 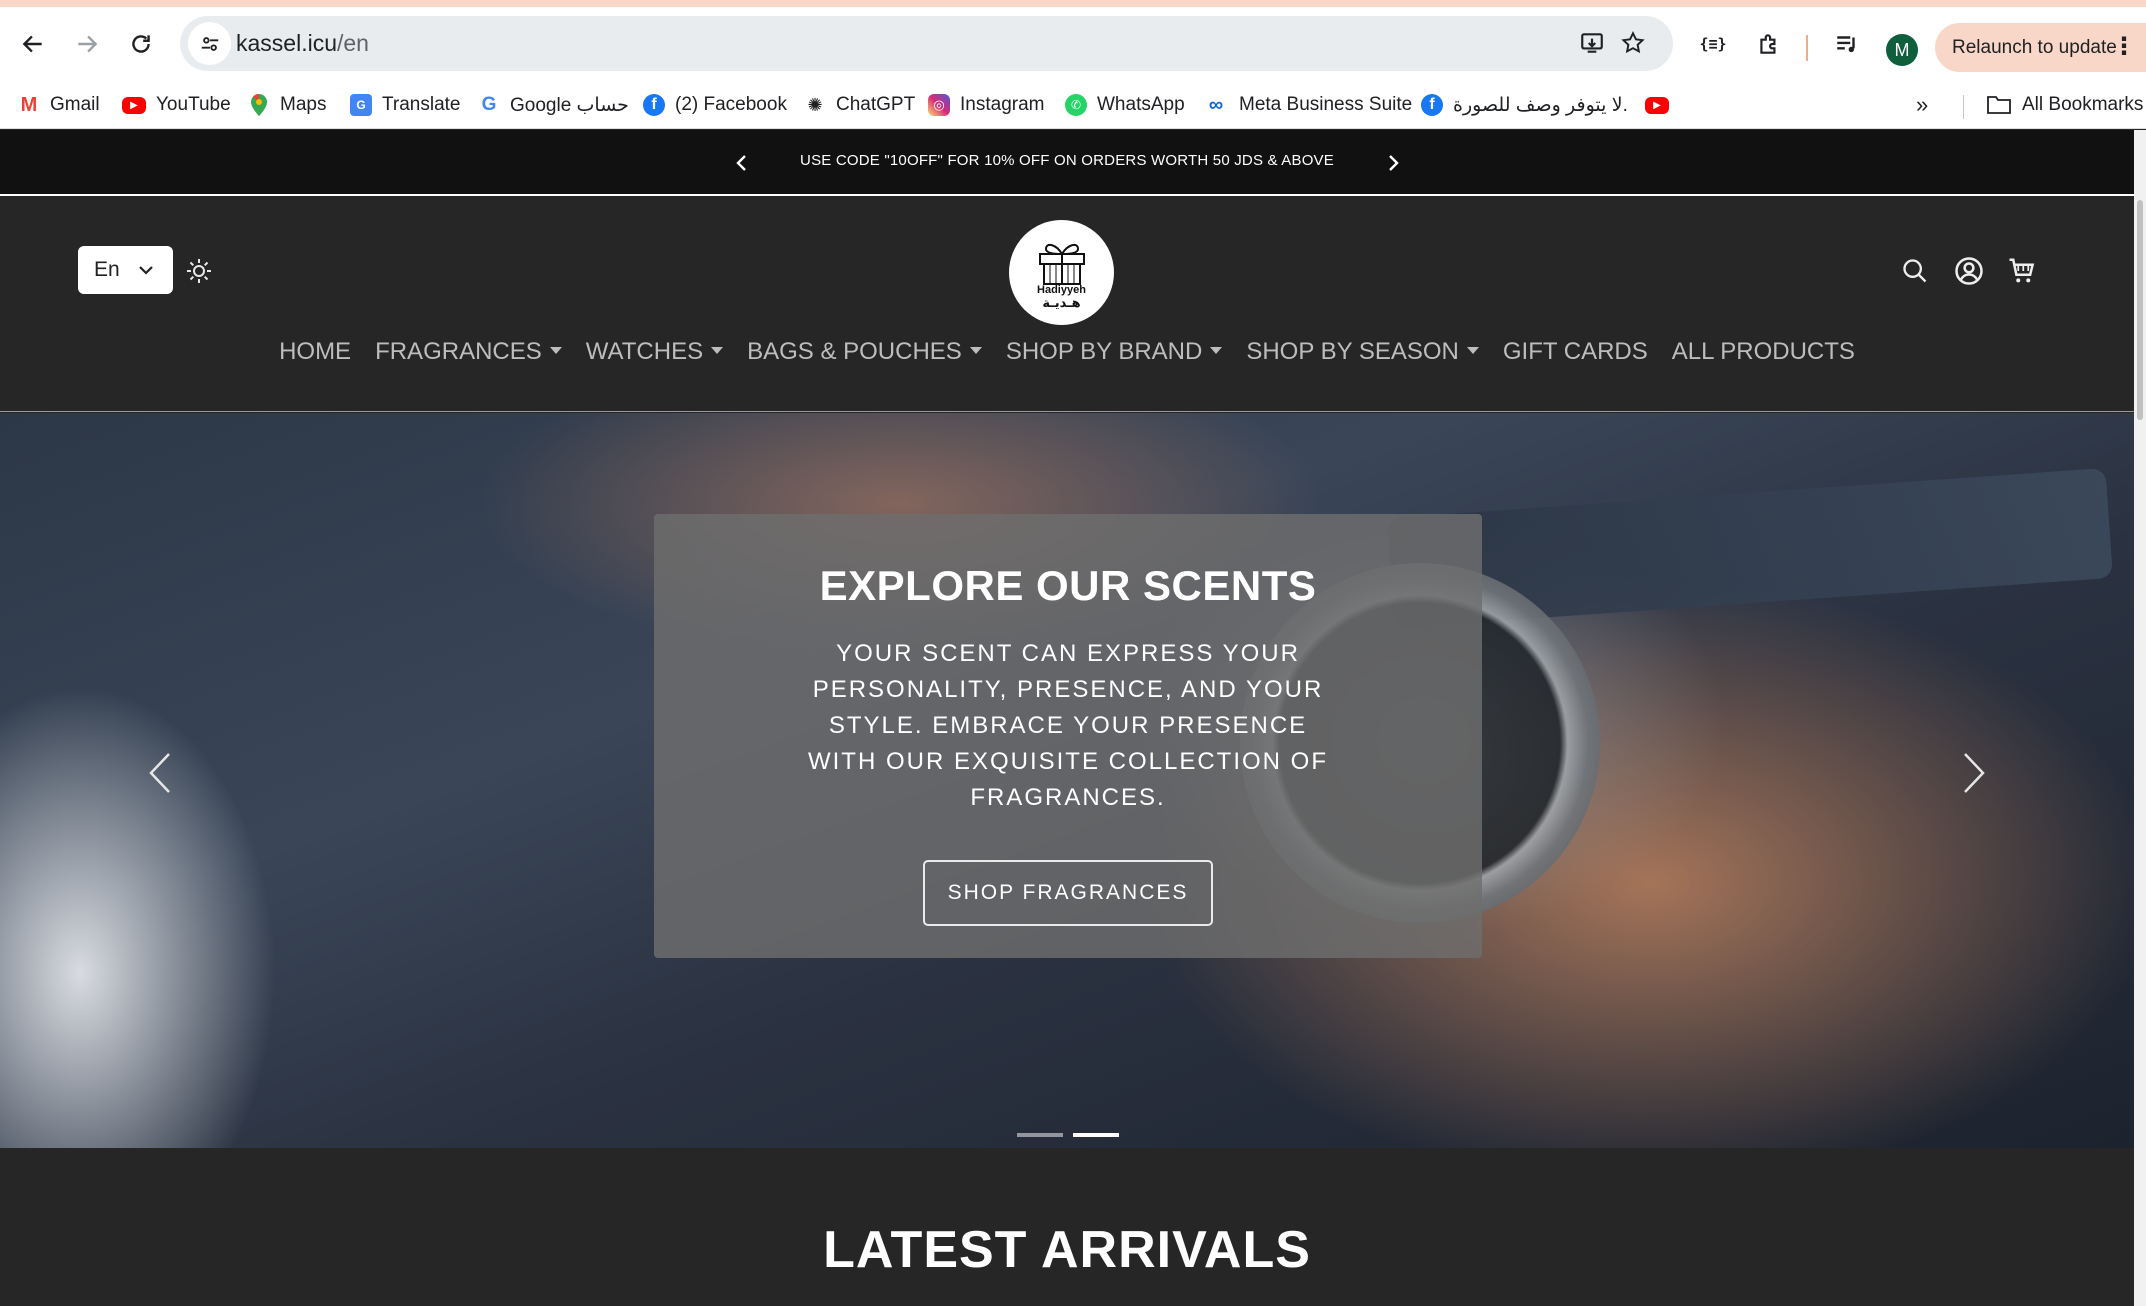 I want to click on nav-label: WATCHES, so click(x=644, y=351).